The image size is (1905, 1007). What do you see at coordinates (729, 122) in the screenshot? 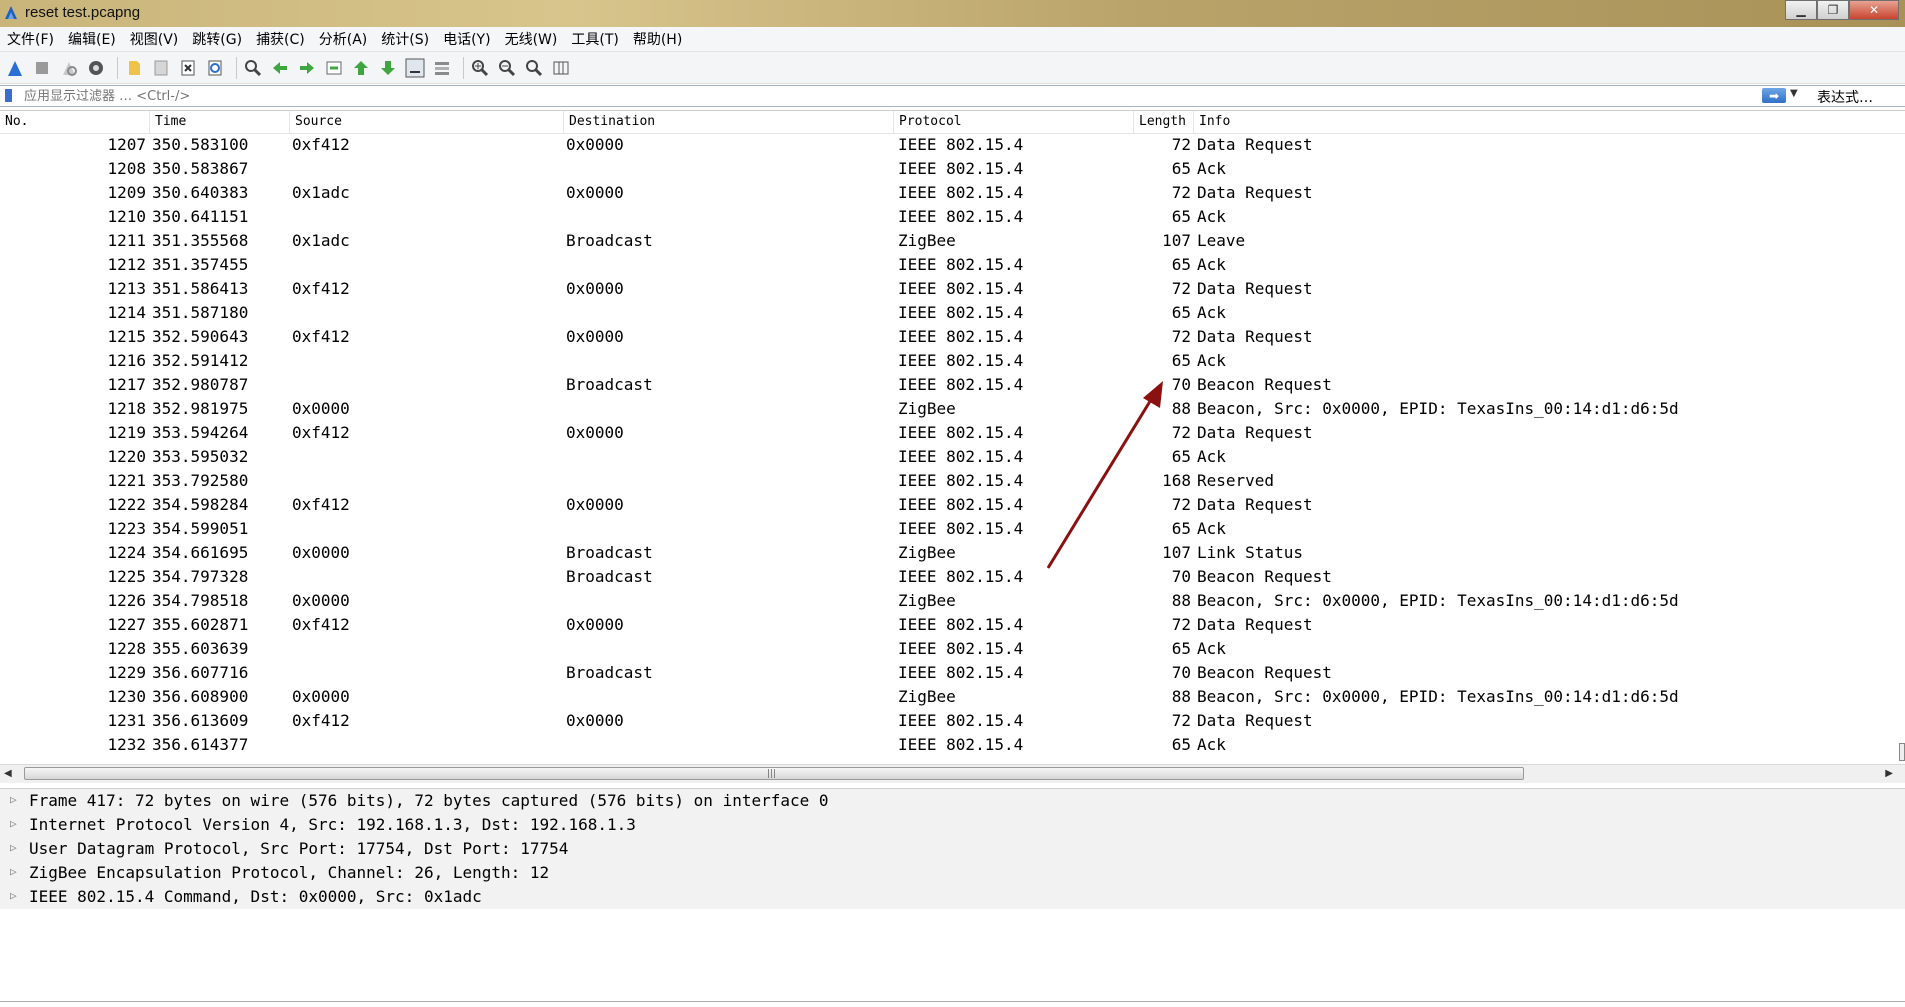
I see `column-header-destination: Destination` at bounding box center [729, 122].